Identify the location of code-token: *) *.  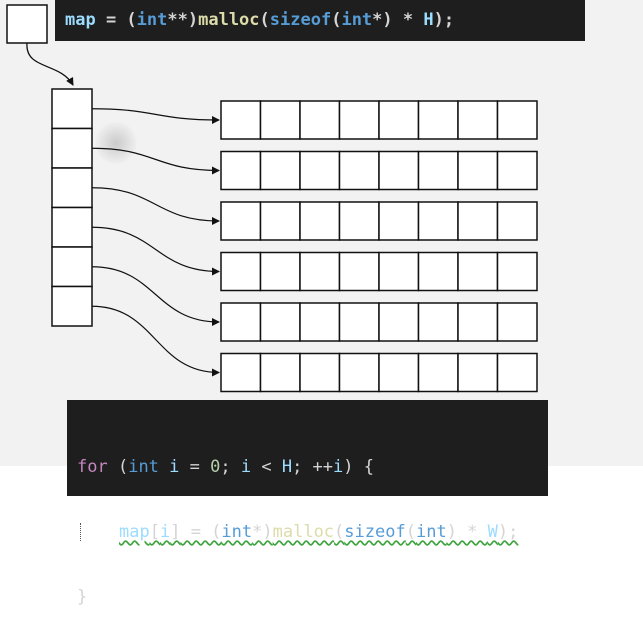
(398, 20).